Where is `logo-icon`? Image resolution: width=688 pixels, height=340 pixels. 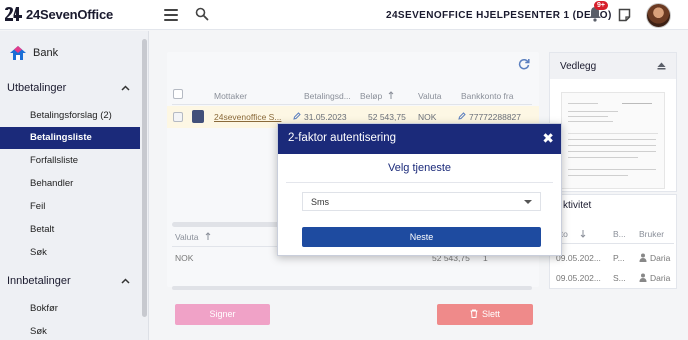 logo-icon is located at coordinates (13, 14).